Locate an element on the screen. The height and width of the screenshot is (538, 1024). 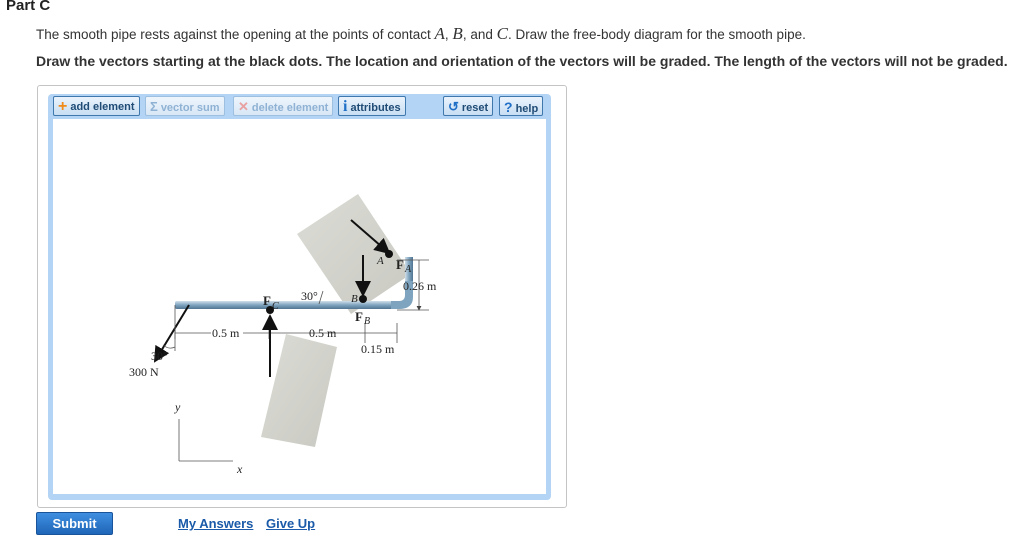
info-icon: i is located at coordinates (345, 106).